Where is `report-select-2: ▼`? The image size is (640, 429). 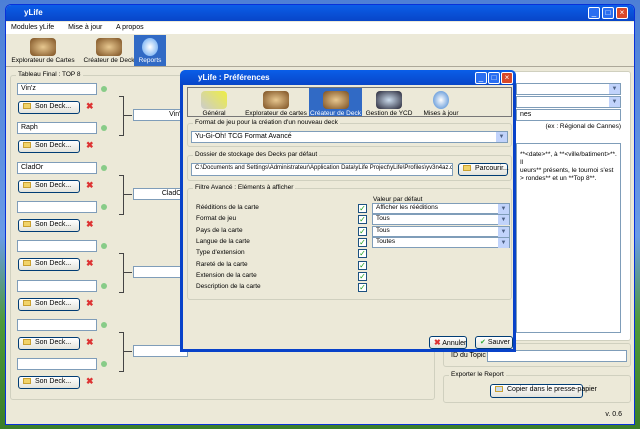
report-select-2: ▼ is located at coordinates (568, 102).